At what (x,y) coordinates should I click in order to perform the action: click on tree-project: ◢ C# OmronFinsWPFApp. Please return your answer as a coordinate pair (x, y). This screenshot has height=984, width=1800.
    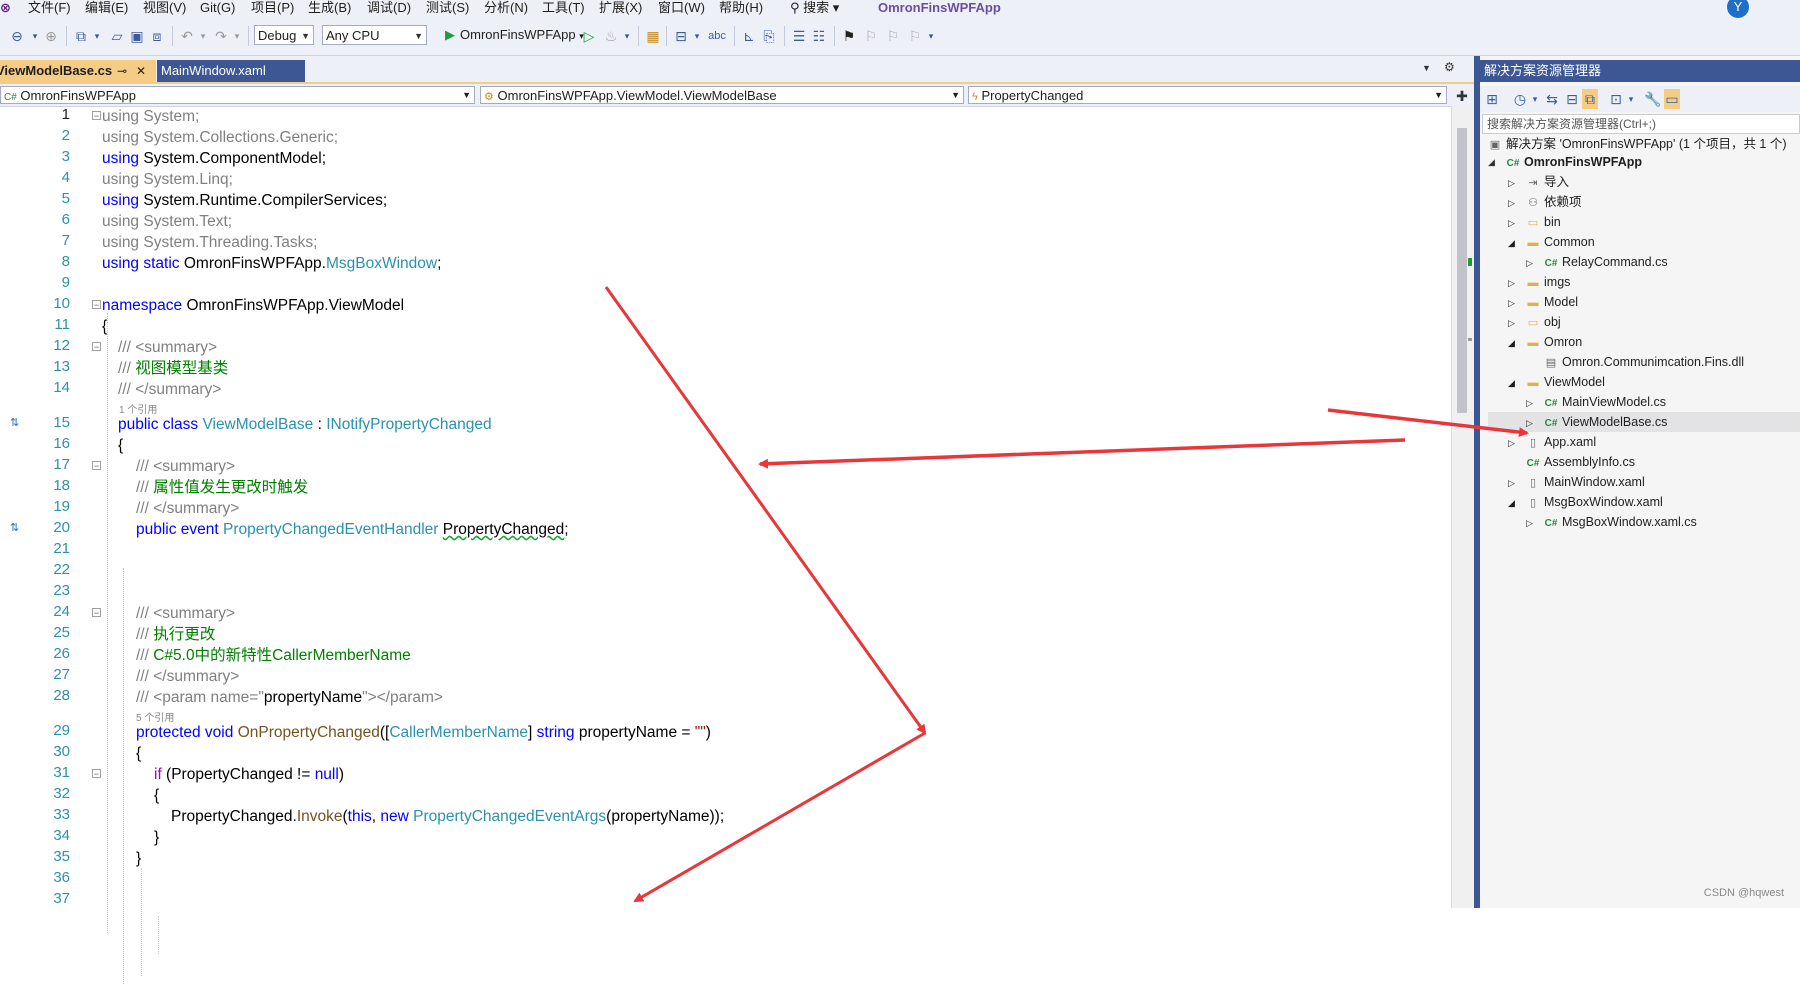
    Looking at the image, I should click on (1565, 162).